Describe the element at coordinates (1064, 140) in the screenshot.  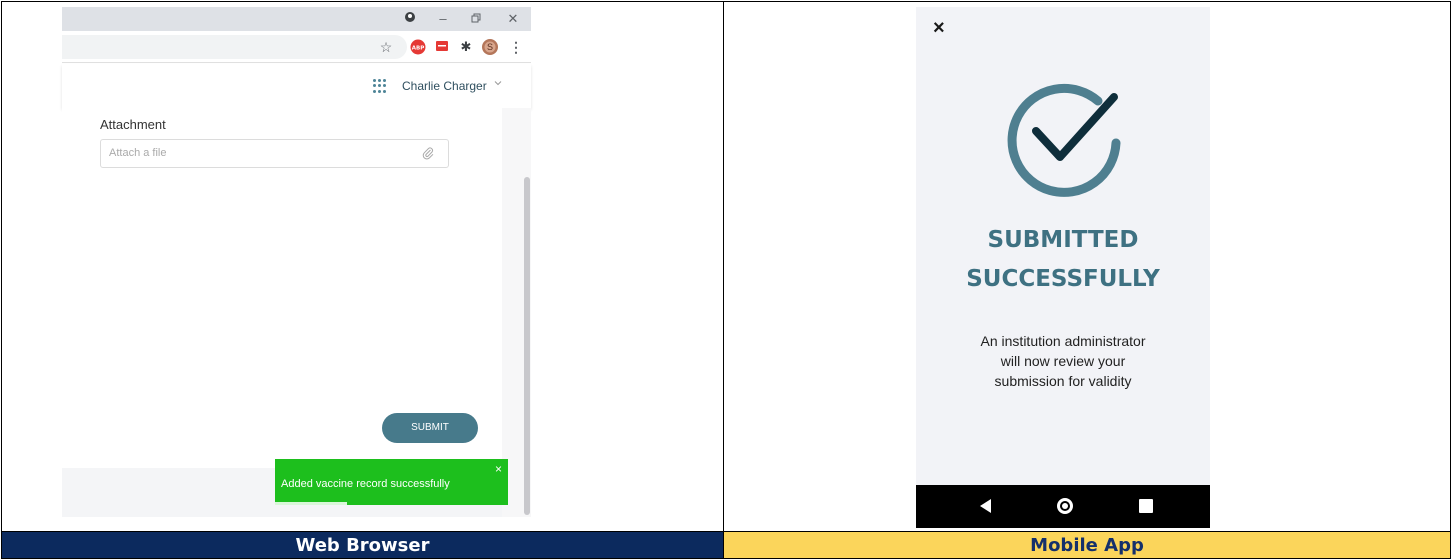
I see `check-circle-icon` at that location.